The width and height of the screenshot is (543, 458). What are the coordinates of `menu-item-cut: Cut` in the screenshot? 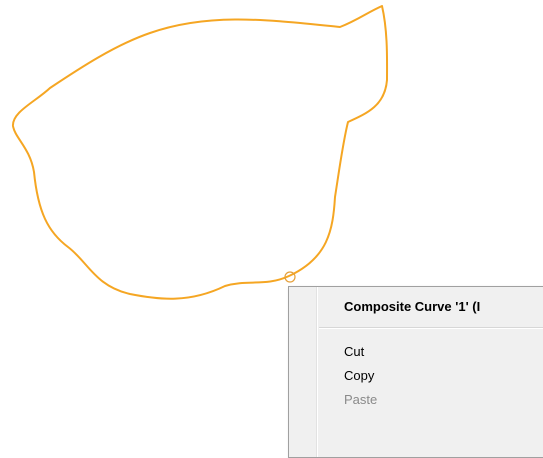 It's located at (416, 352).